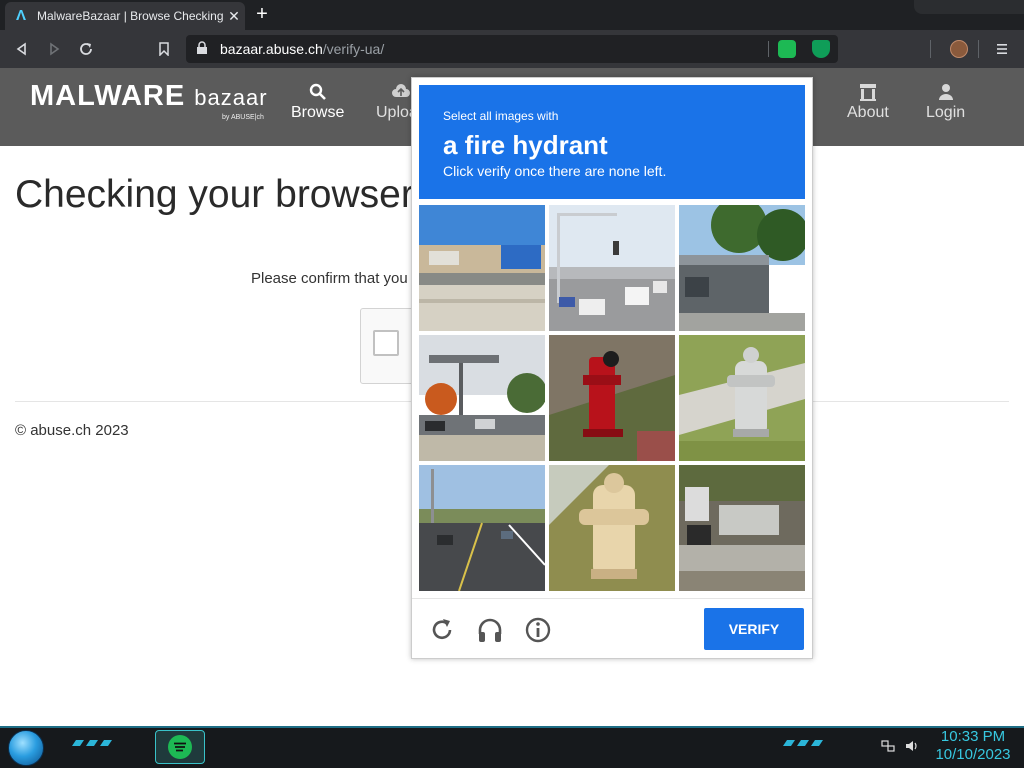 The image size is (1024, 768). I want to click on building-street-tile, so click(742, 268).